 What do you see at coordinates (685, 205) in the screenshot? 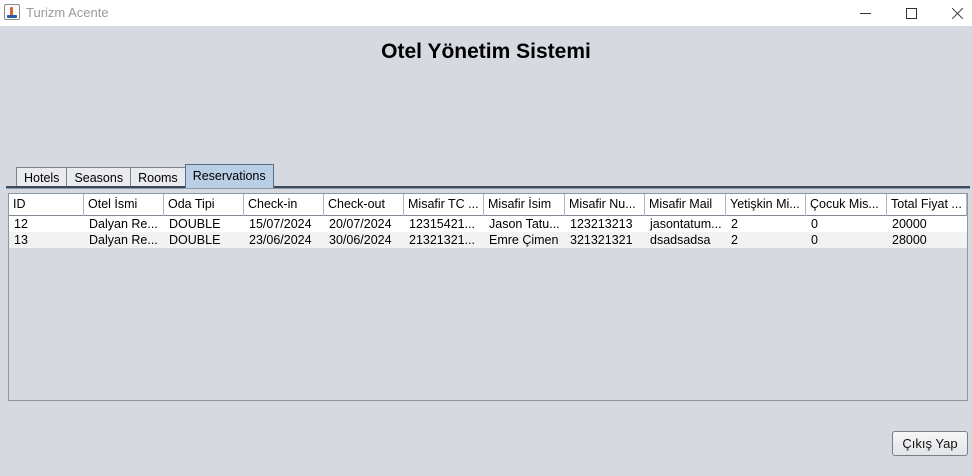
I see `column-header-misafir-mail: Misafir Mail` at bounding box center [685, 205].